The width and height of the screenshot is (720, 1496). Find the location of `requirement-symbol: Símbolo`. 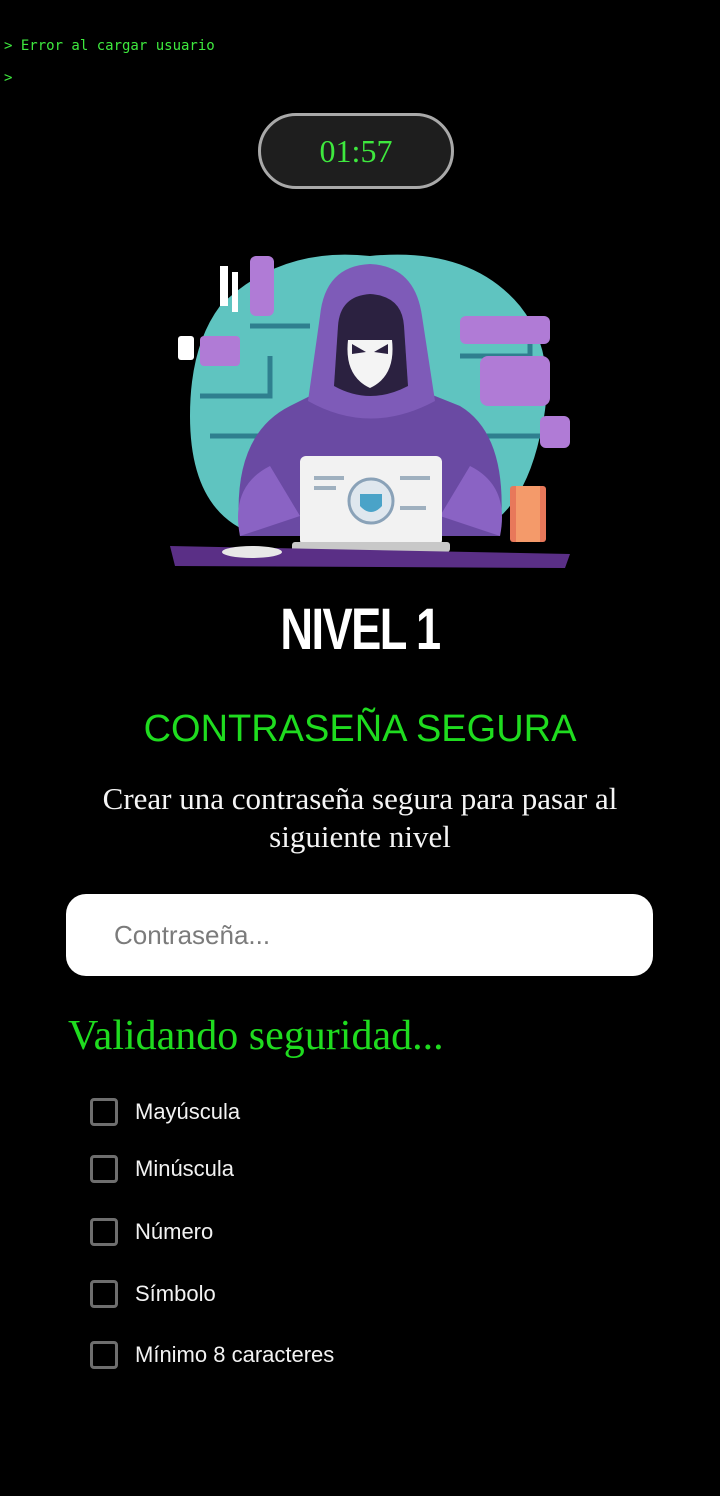

requirement-symbol: Símbolo is located at coordinates (153, 1294).